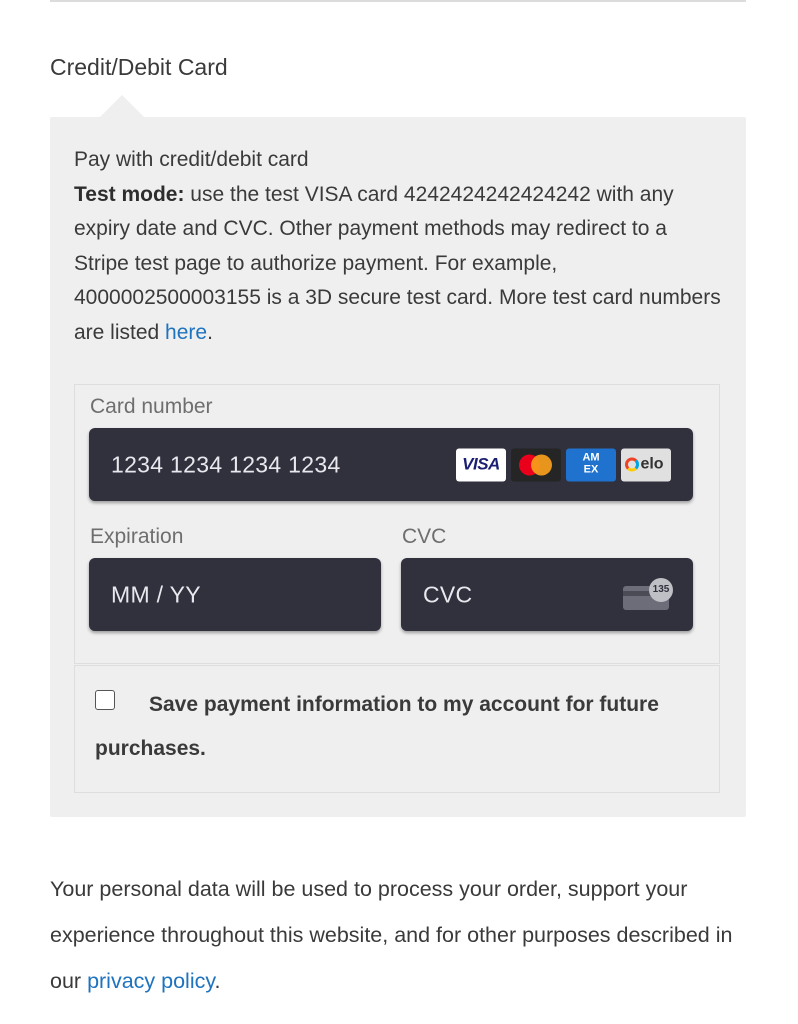 This screenshot has height=1024, width=798. Describe the element at coordinates (151, 406) in the screenshot. I see `card-number-label: Card number` at that location.